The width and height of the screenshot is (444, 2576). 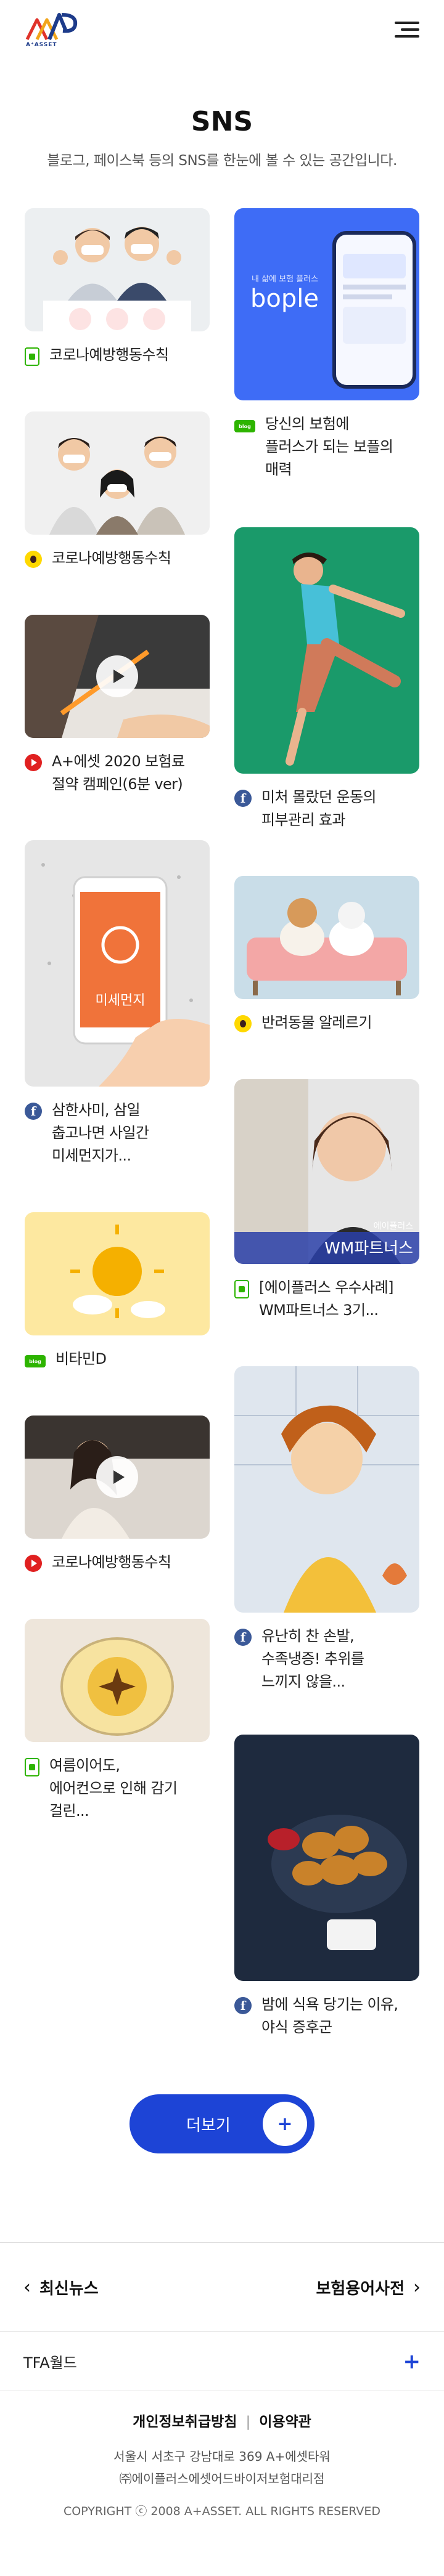 What do you see at coordinates (222, 2478) in the screenshot?
I see `company-name: ㈜에이플러스에셋어드바이저보험대리점` at bounding box center [222, 2478].